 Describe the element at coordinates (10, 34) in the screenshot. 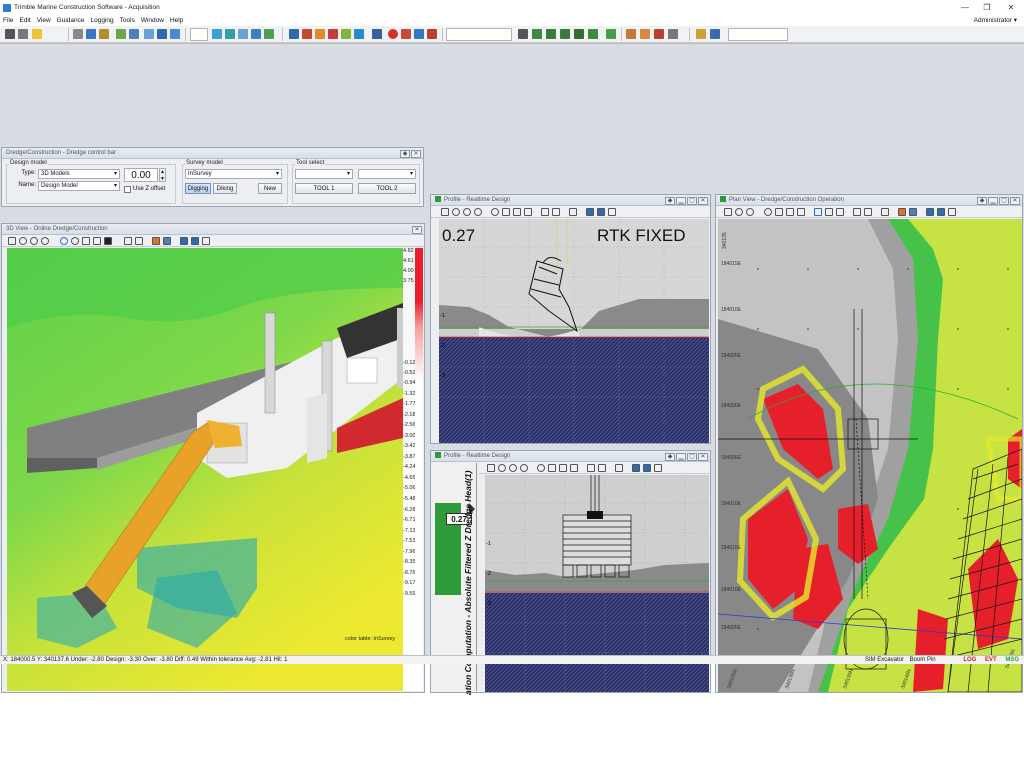

I see `camera-icon` at that location.